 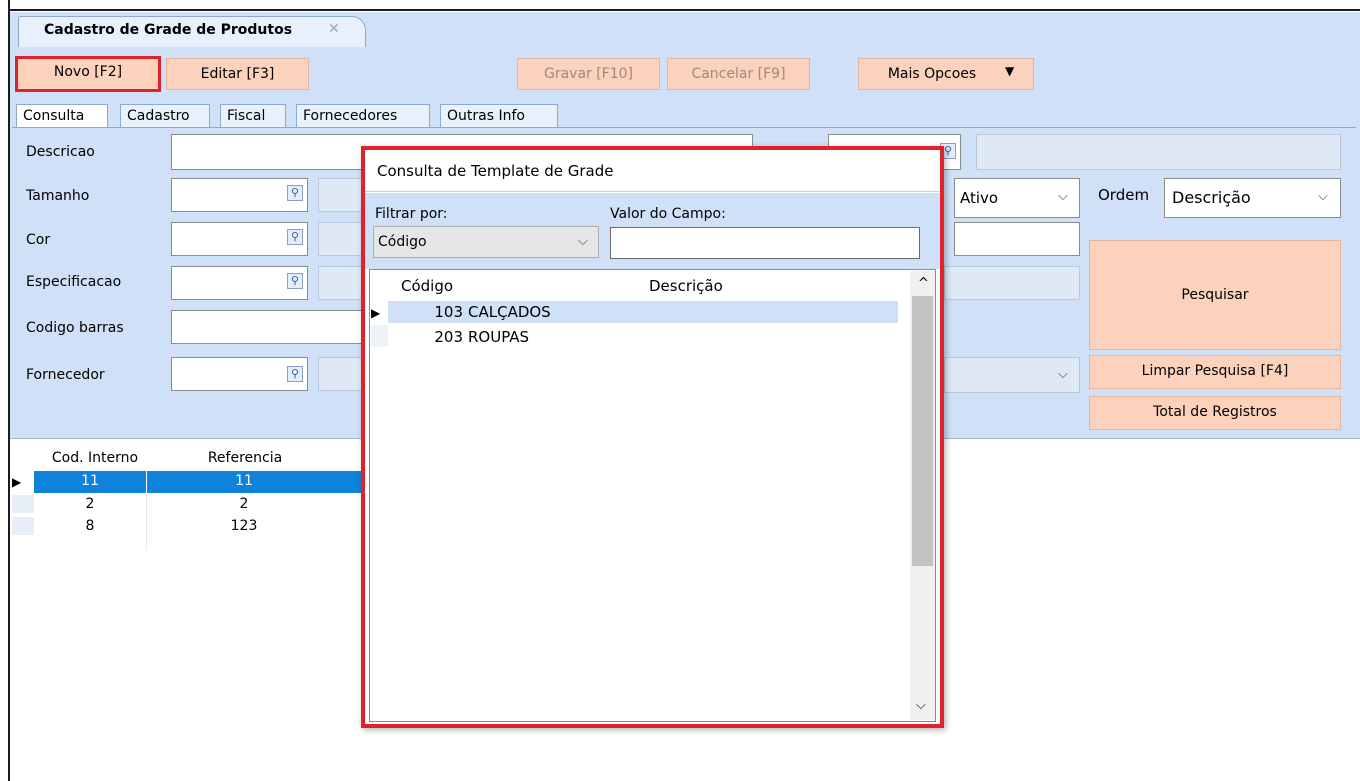 What do you see at coordinates (509, 312) in the screenshot?
I see `cell-descricao: CALÇADOS` at bounding box center [509, 312].